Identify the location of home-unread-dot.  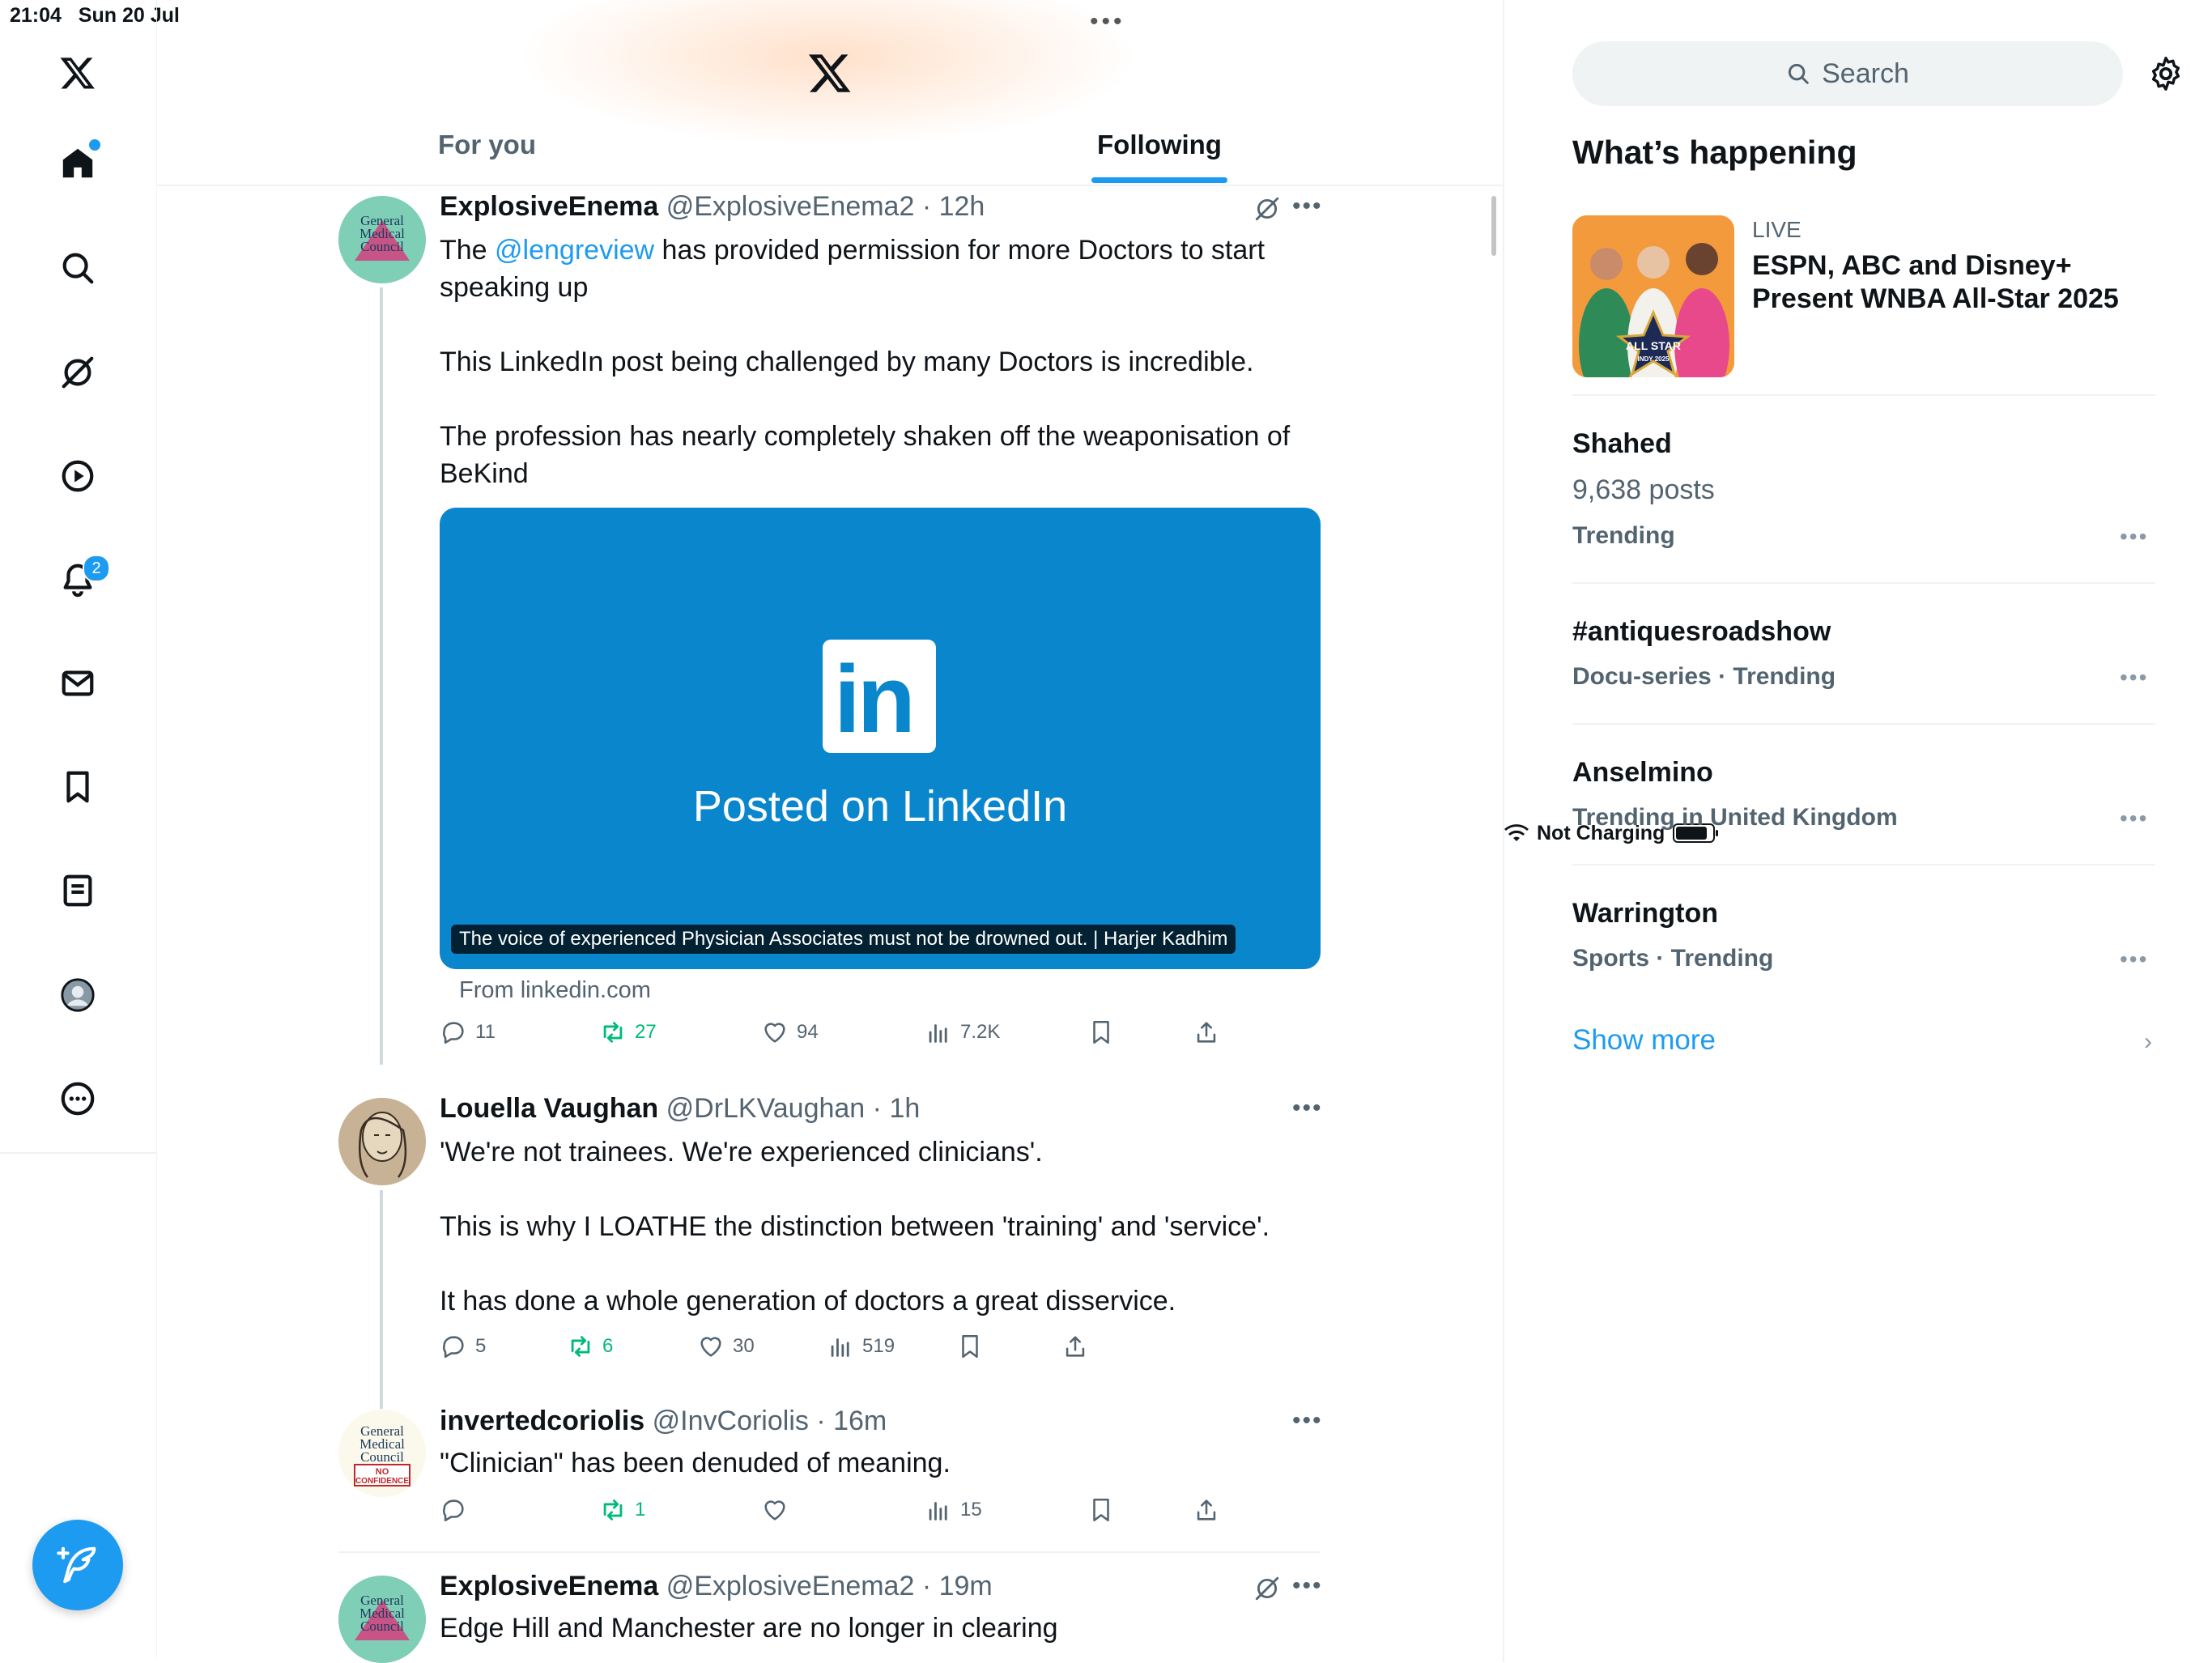
(95, 145).